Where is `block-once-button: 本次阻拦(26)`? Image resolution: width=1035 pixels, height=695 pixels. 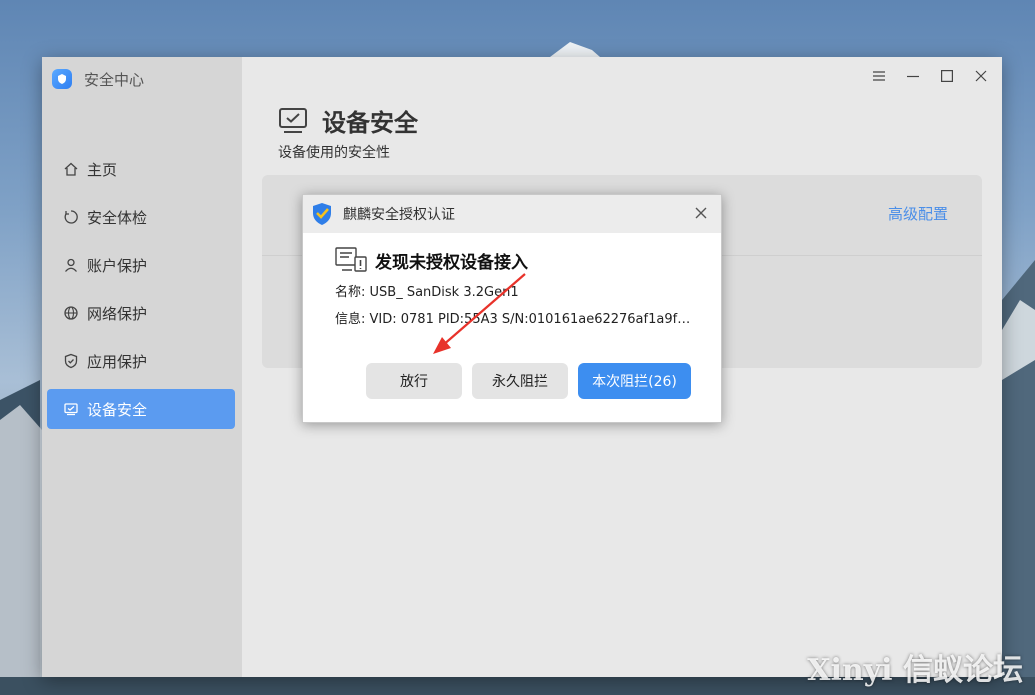
block-once-button: 本次阻拦(26) is located at coordinates (634, 381).